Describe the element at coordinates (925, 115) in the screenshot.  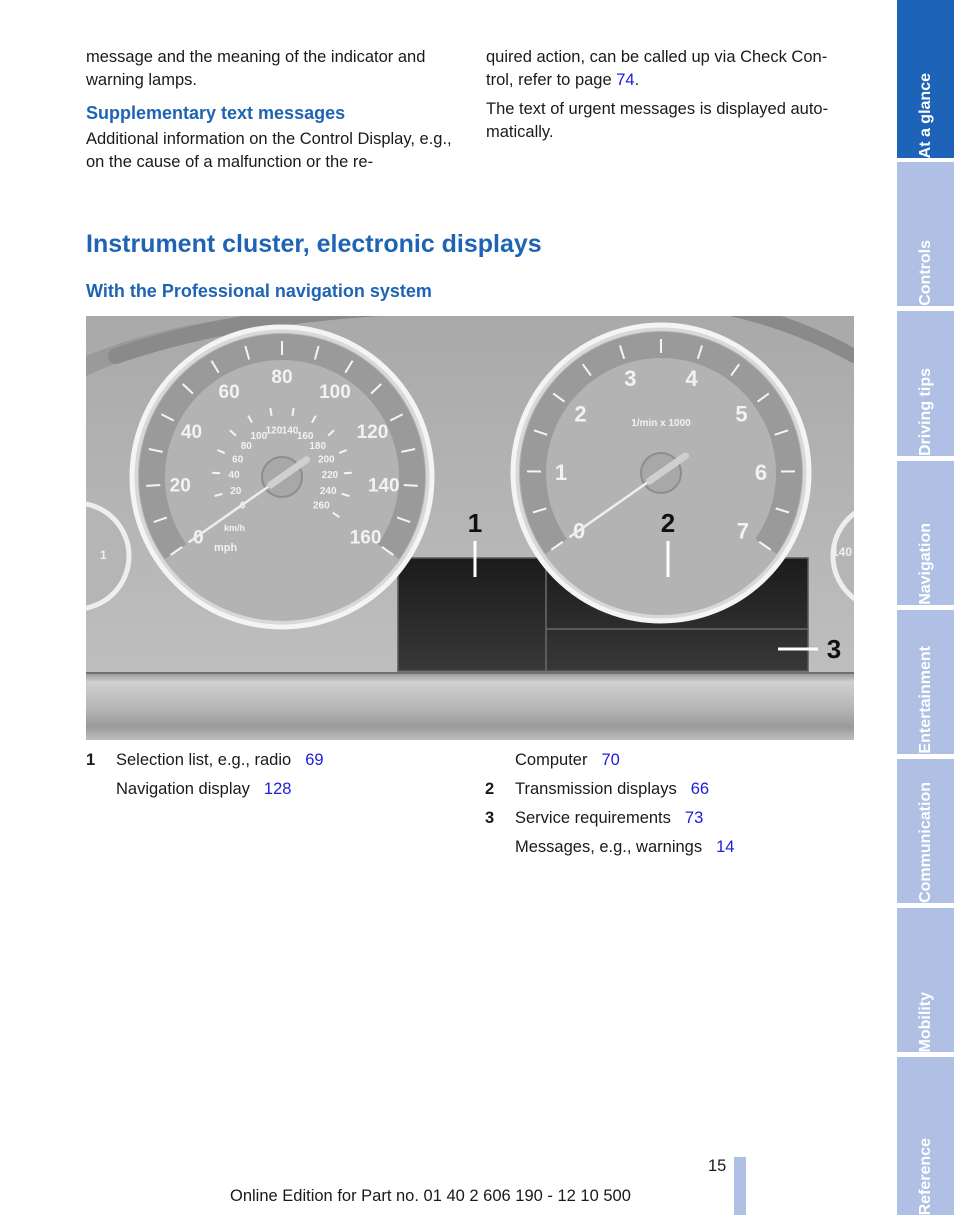
I see `tab-label: At a glance` at that location.